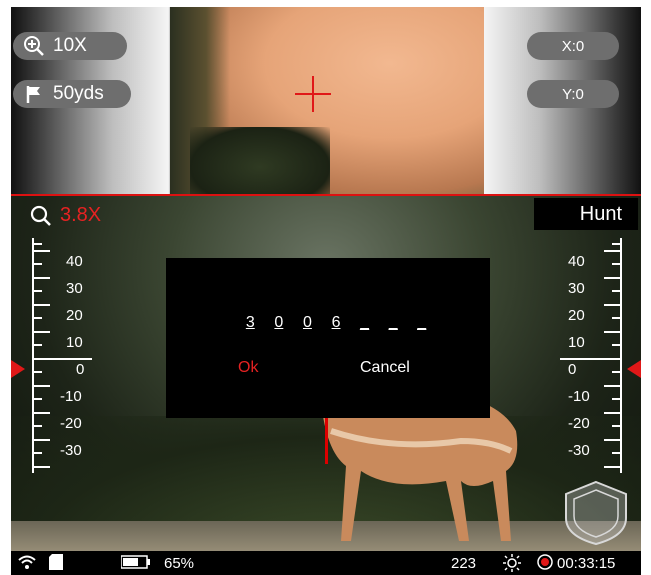 This screenshot has width=651, height=575. Describe the element at coordinates (56, 562) in the screenshot. I see `sd-card-icon` at that location.